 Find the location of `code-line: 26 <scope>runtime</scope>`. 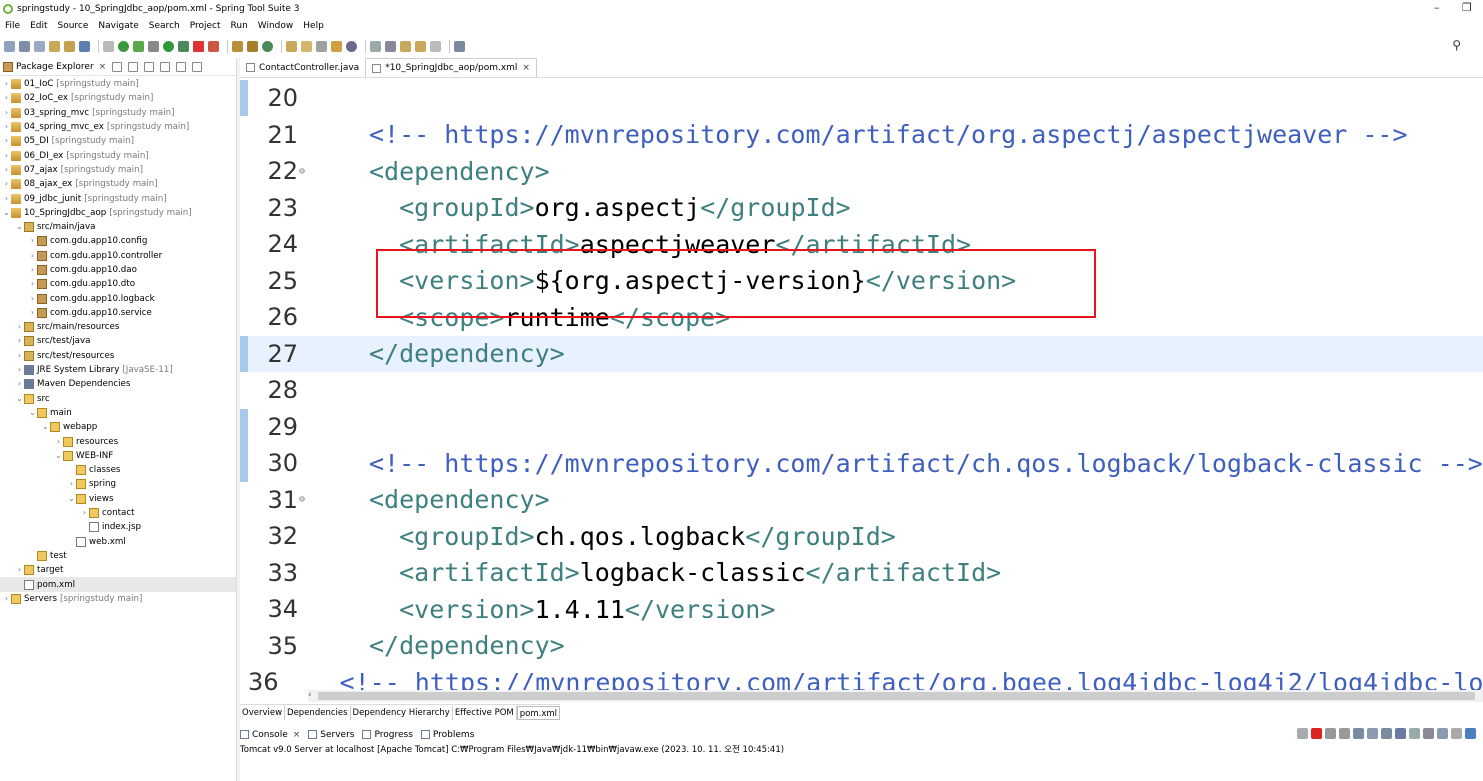

code-line: 26 <scope>runtime</scope> is located at coordinates (865, 317).